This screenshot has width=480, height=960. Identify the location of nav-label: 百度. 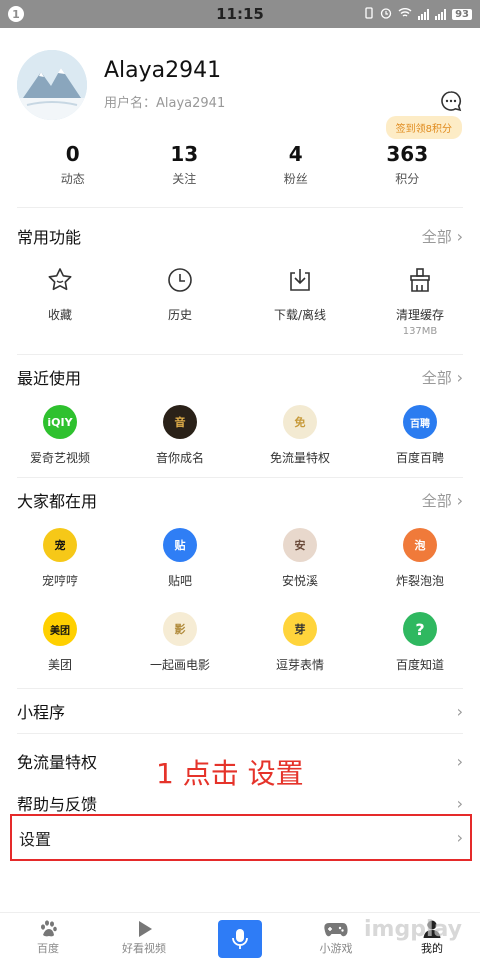
(48, 948).